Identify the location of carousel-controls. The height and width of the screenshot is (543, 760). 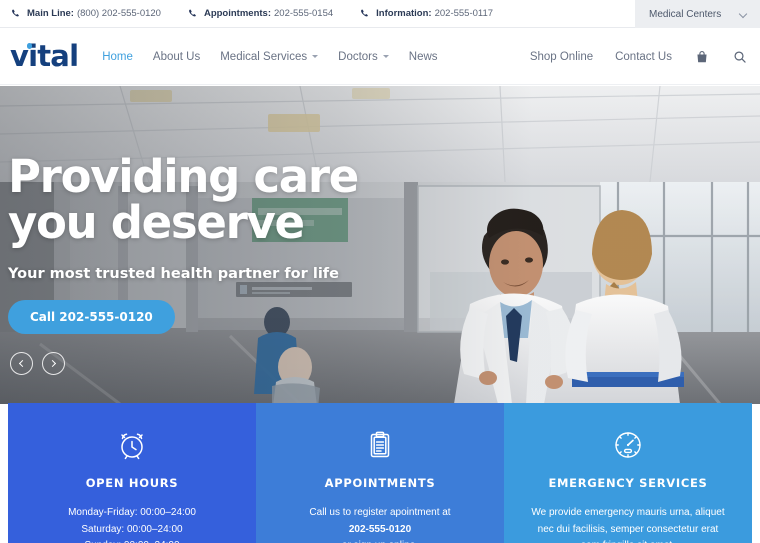
(42, 363).